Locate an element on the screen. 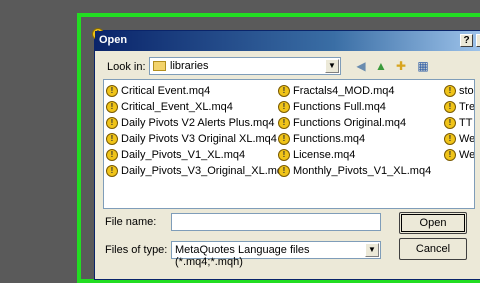 This screenshot has width=480, height=283. close-button: × is located at coordinates (478, 40).